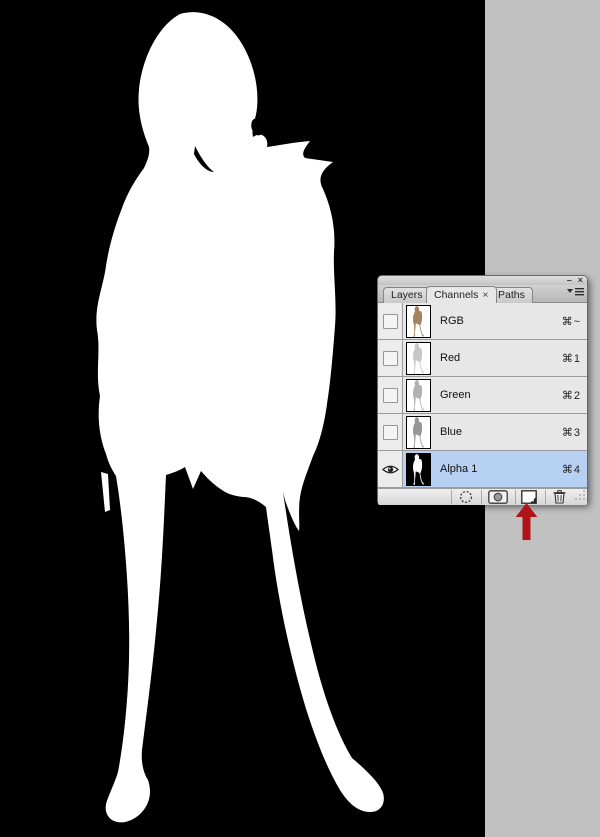 The height and width of the screenshot is (837, 600). I want to click on create-new-channel-button, so click(529, 497).